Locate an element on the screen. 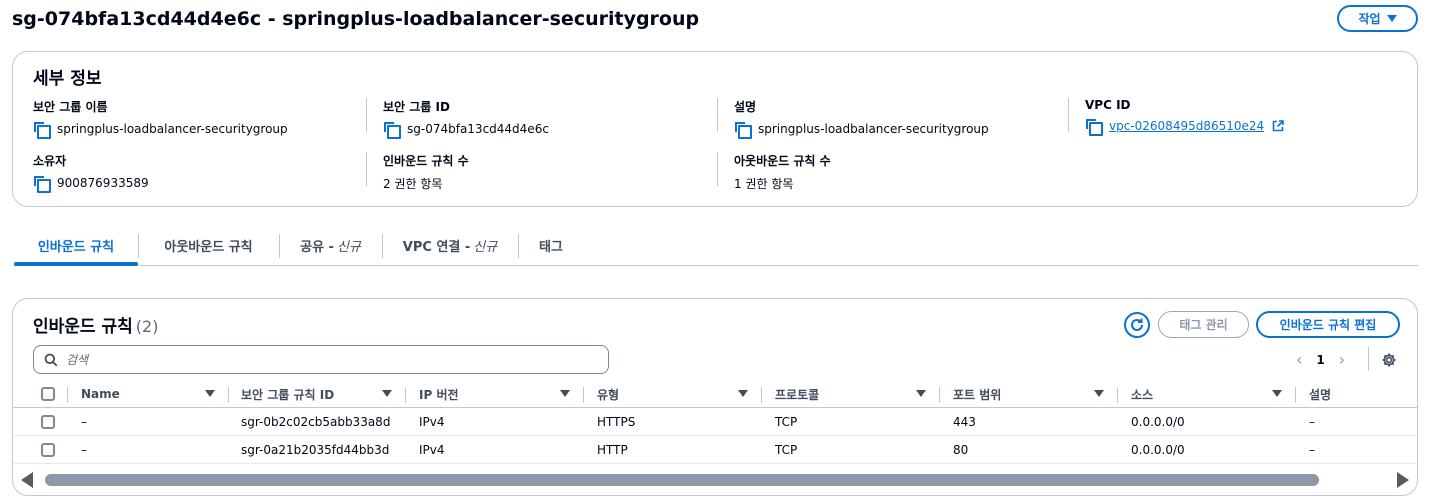 This screenshot has width=1429, height=503. detail-value: 900876933589 is located at coordinates (103, 183).